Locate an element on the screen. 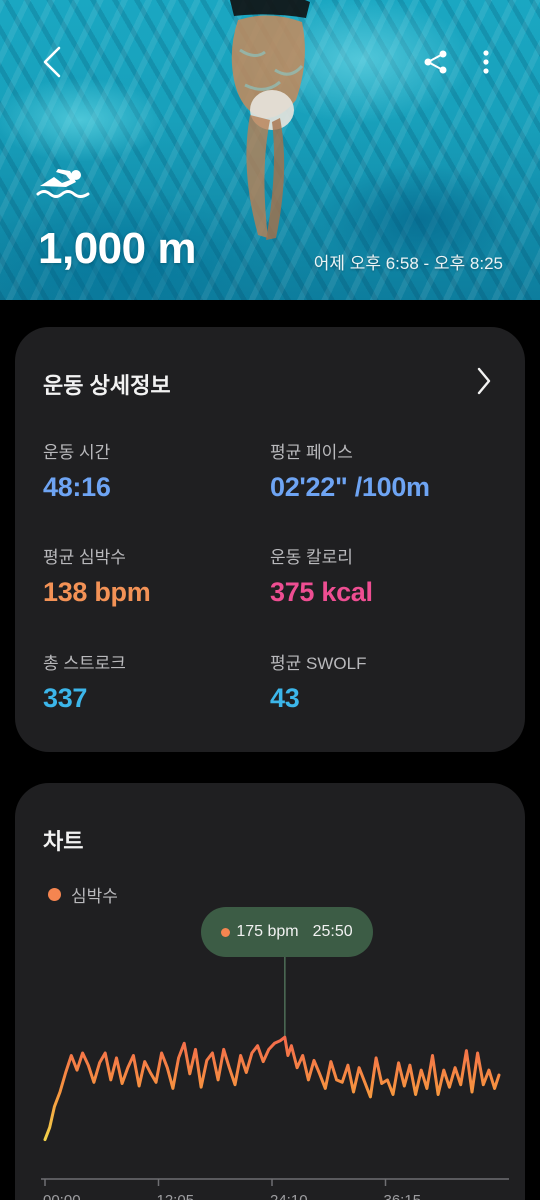  back-arrow-icon is located at coordinates (52, 62).